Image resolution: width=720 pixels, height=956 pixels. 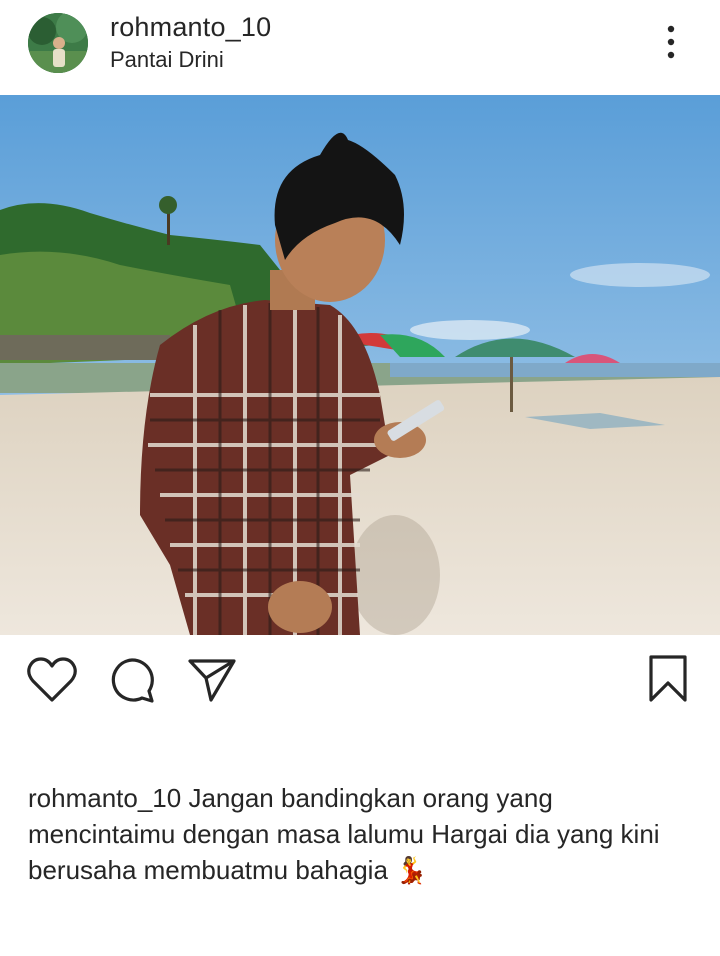 What do you see at coordinates (671, 42) in the screenshot?
I see `more-vertical-icon` at bounding box center [671, 42].